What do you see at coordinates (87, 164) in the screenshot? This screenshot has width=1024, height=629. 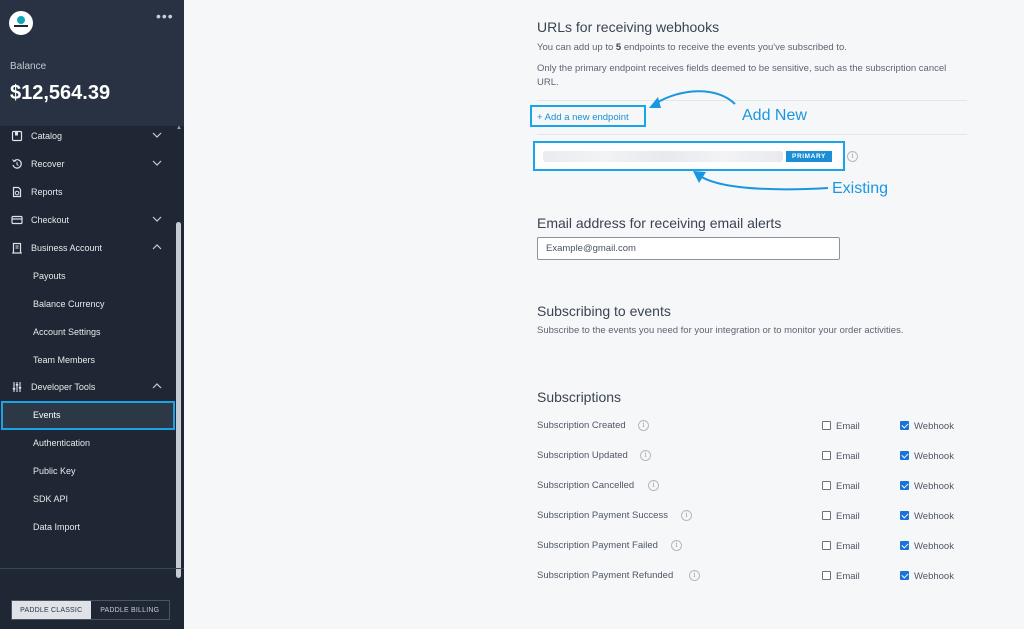 I see `sidebar-item-recover: Recover` at bounding box center [87, 164].